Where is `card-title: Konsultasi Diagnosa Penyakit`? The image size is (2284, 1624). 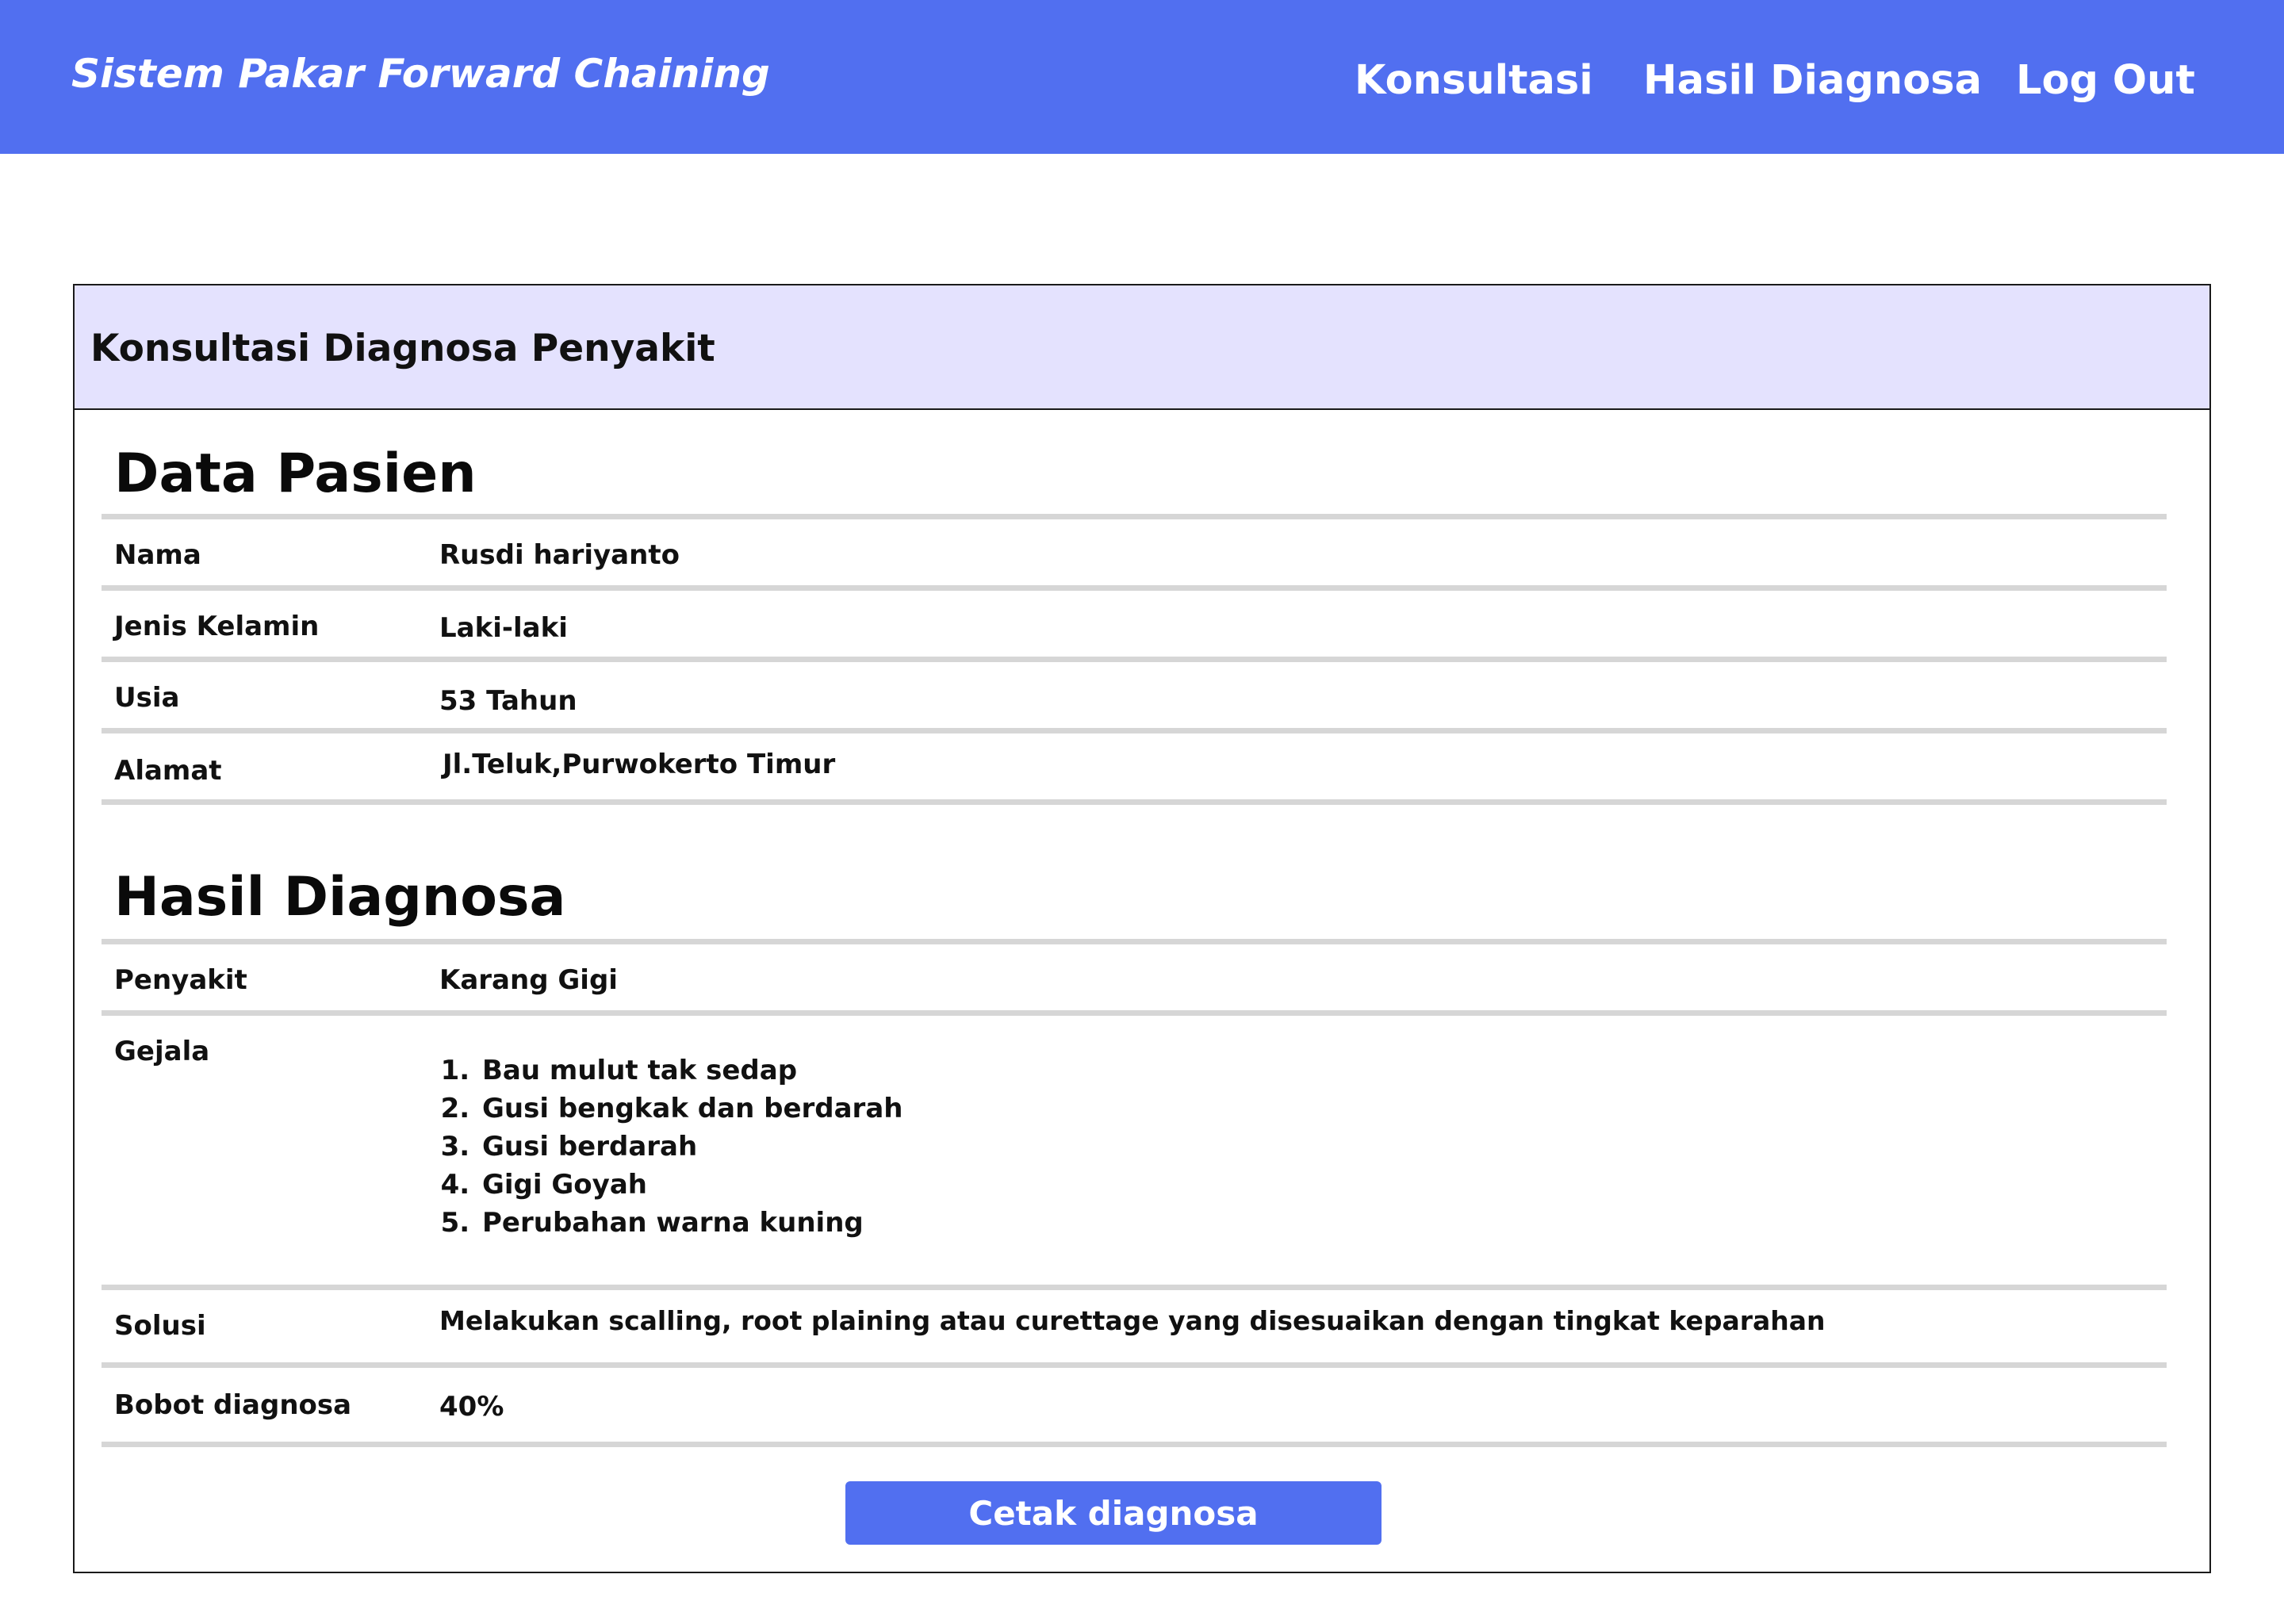
card-title: Konsultasi Diagnosa Penyakit is located at coordinates (402, 348).